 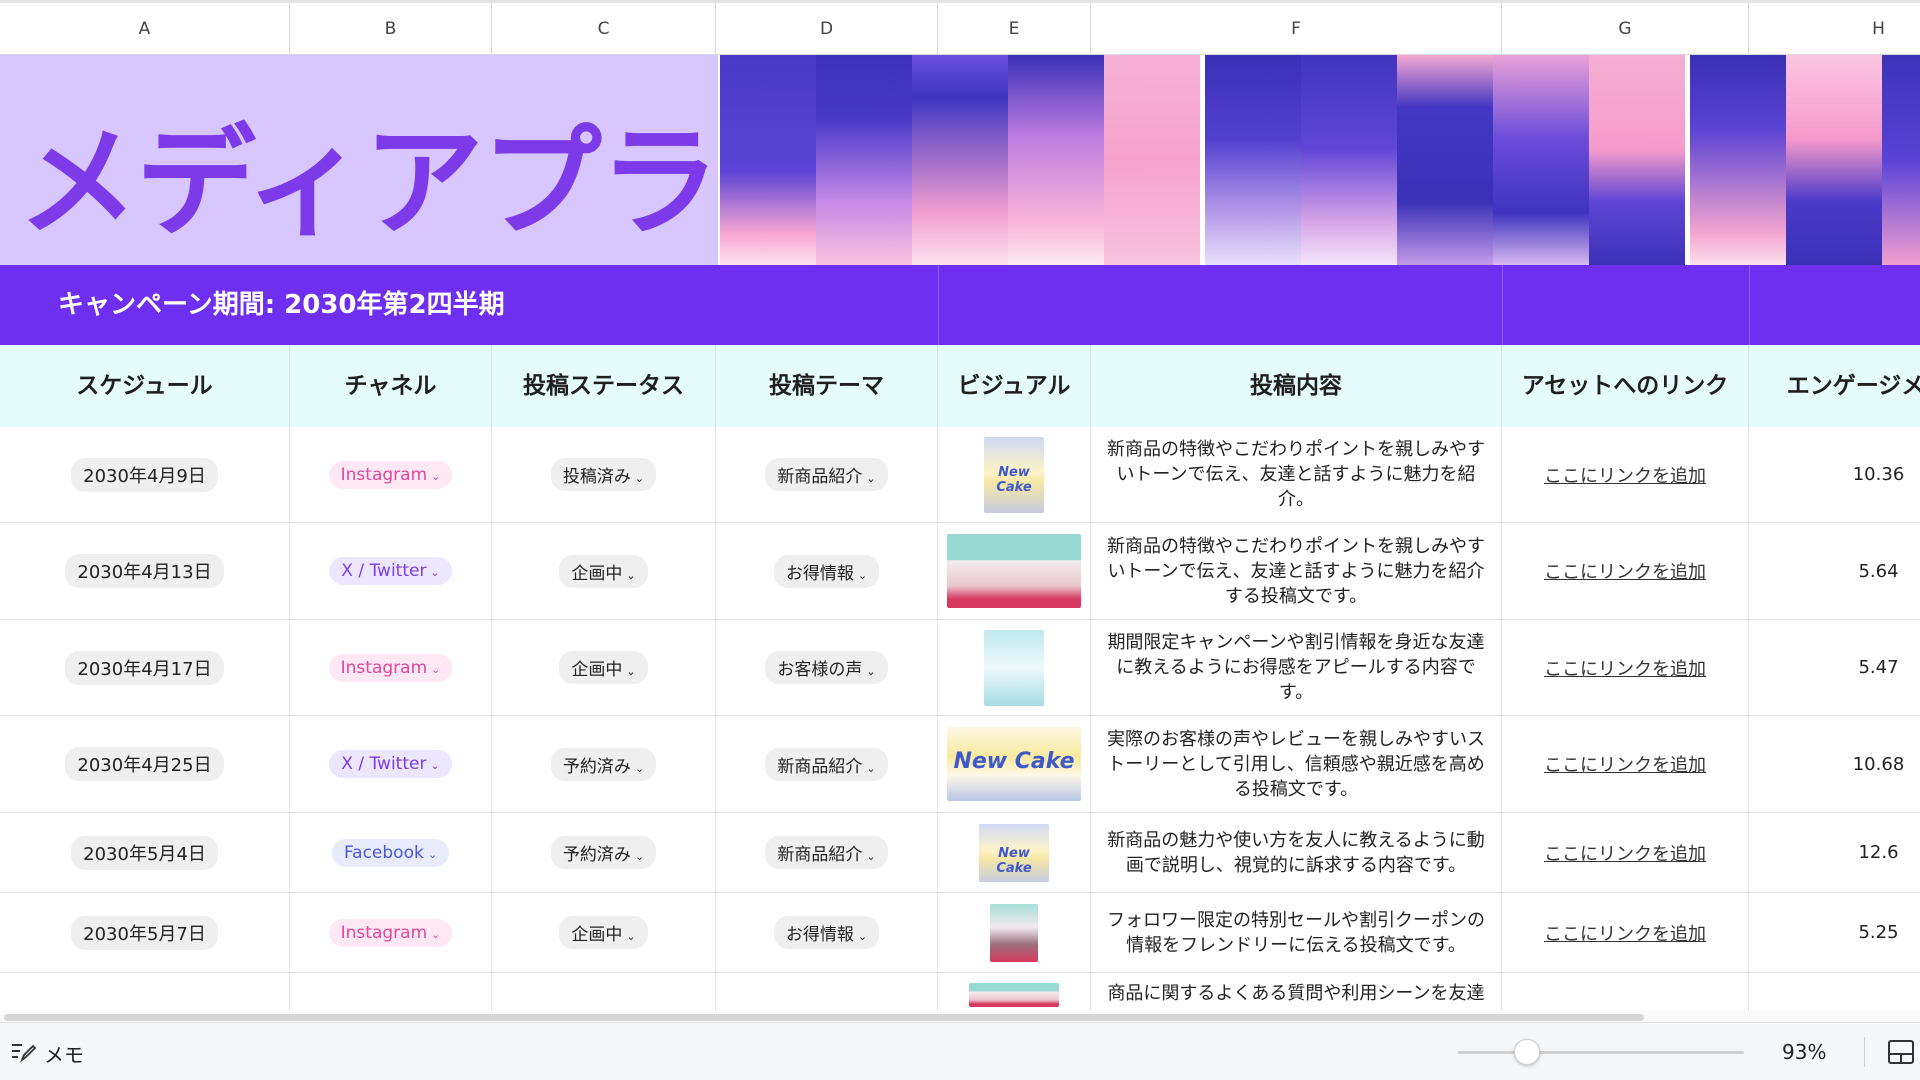 What do you see at coordinates (1834, 764) in the screenshot?
I see `cell-h: 10.68` at bounding box center [1834, 764].